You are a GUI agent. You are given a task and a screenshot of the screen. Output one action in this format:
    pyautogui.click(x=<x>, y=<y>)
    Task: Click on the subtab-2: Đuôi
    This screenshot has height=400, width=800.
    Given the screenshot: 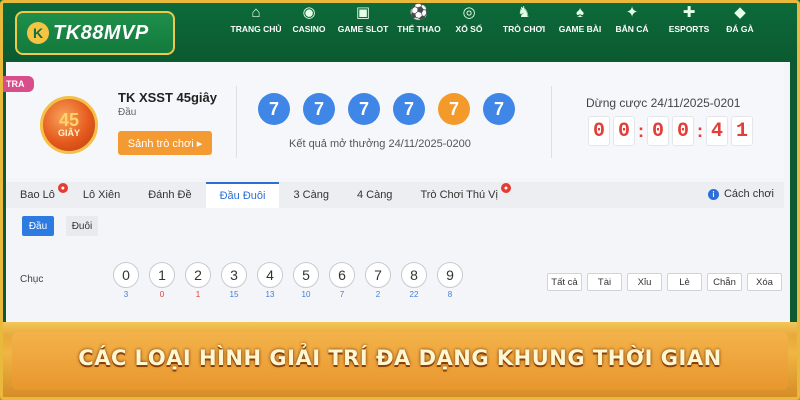 What is the action you would take?
    pyautogui.click(x=82, y=226)
    